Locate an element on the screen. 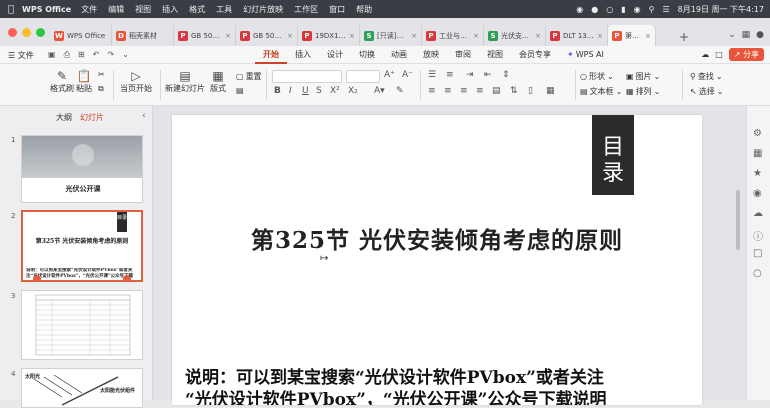  chevron-down-icon: ⌄ is located at coordinates (732, 35).